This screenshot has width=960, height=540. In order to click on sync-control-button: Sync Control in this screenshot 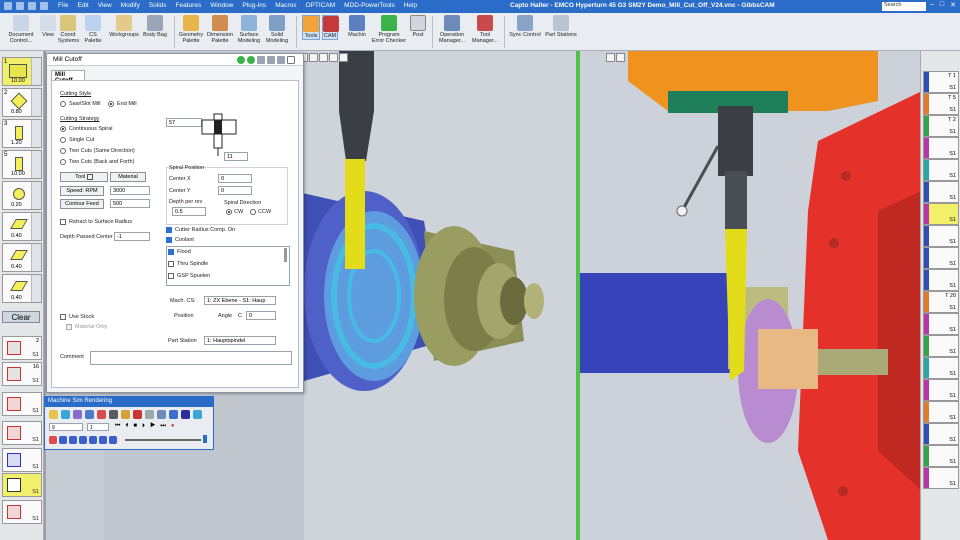, I will do `click(525, 26)`.